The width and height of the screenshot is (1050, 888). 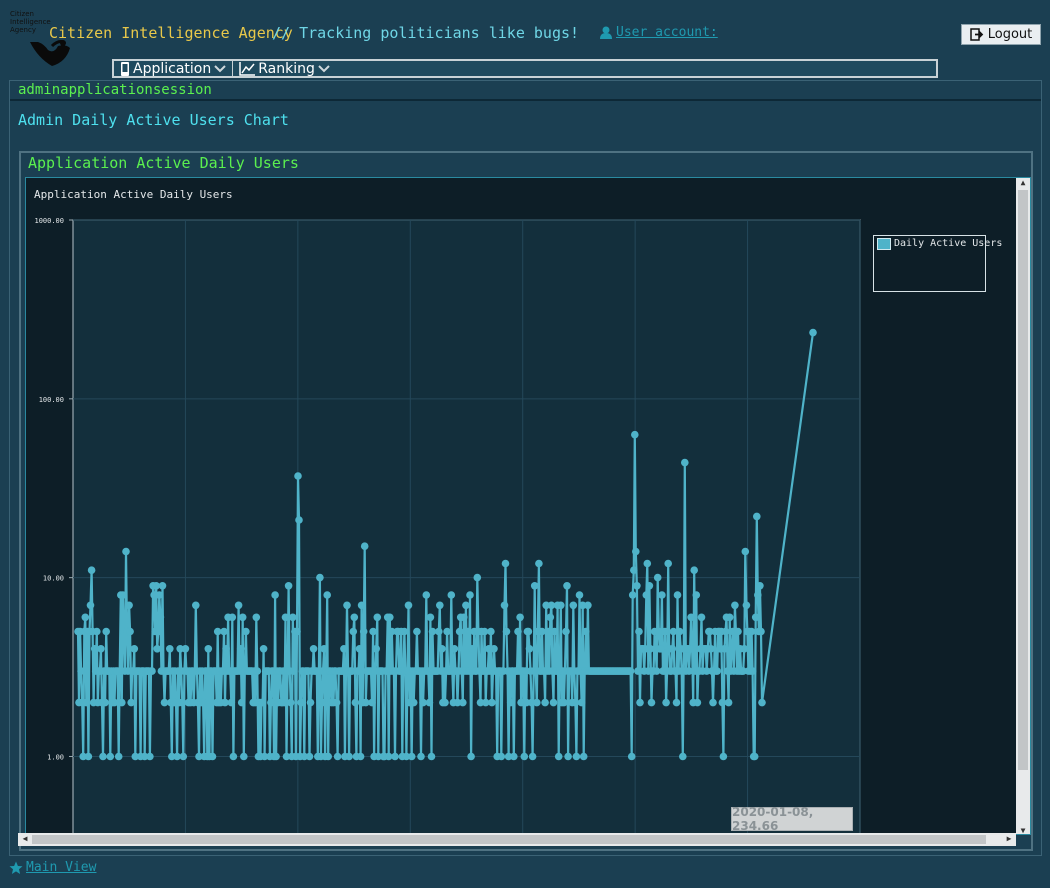 What do you see at coordinates (1023, 830) in the screenshot?
I see `scroll-down-arrow-icon: ▼` at bounding box center [1023, 830].